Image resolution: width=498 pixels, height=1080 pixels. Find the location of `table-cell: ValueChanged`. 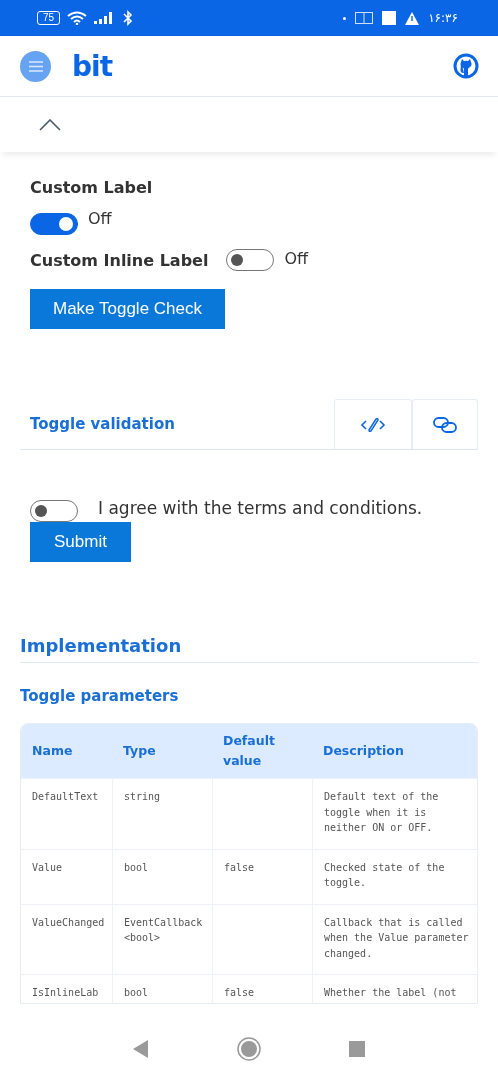

table-cell: ValueChanged is located at coordinates (68, 922).